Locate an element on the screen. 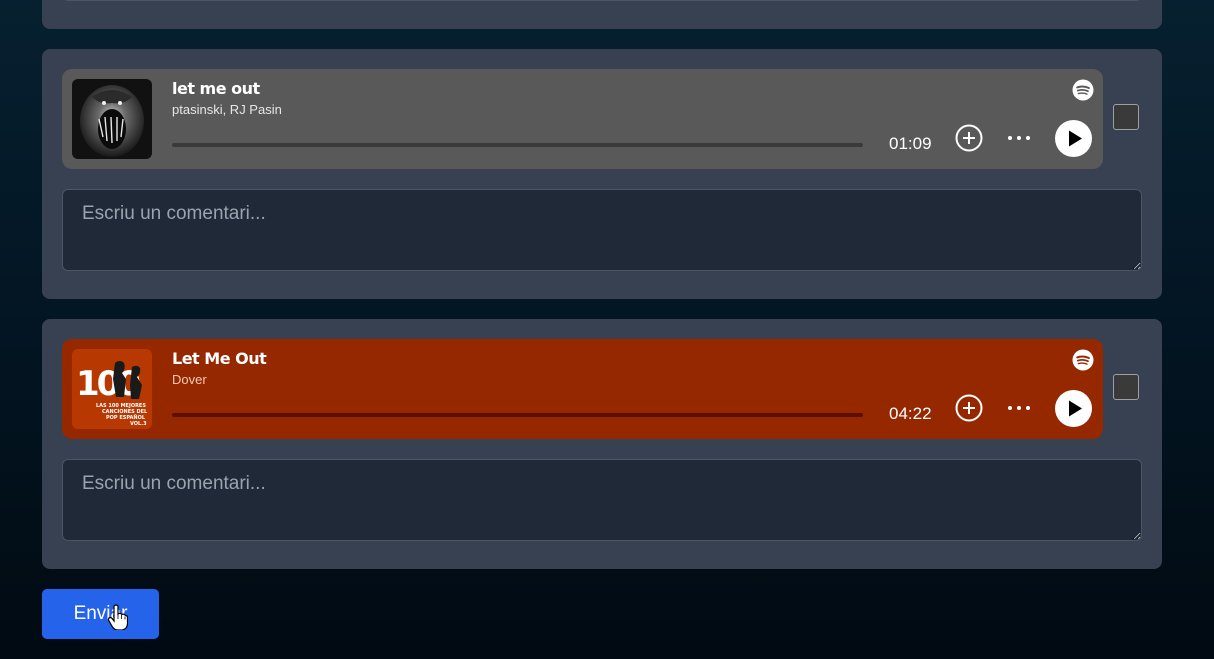  track-artist: Dover is located at coordinates (189, 379).